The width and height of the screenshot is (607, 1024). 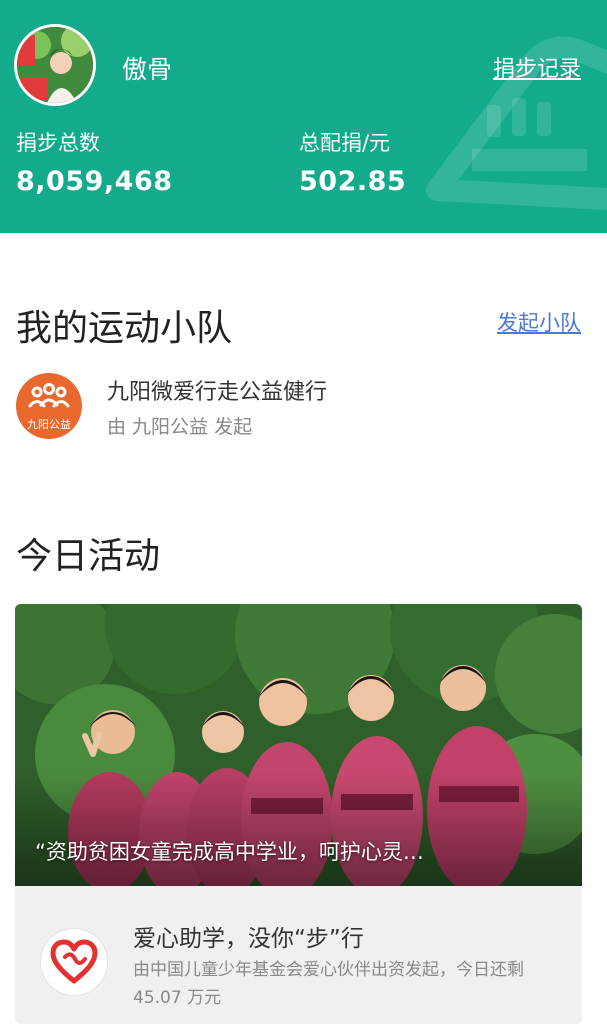 I want to click on activity-description: 由中国儿童少年基金会爱心伙伴出资发起，今日还剩 45.07 万元, so click(x=328, y=984).